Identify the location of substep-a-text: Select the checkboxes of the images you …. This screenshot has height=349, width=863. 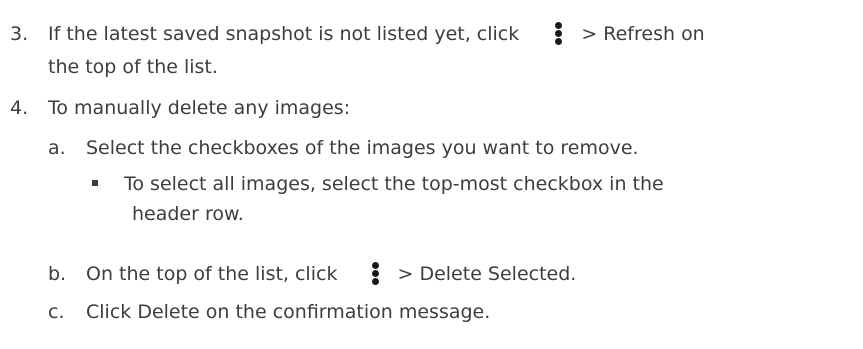
(362, 148).